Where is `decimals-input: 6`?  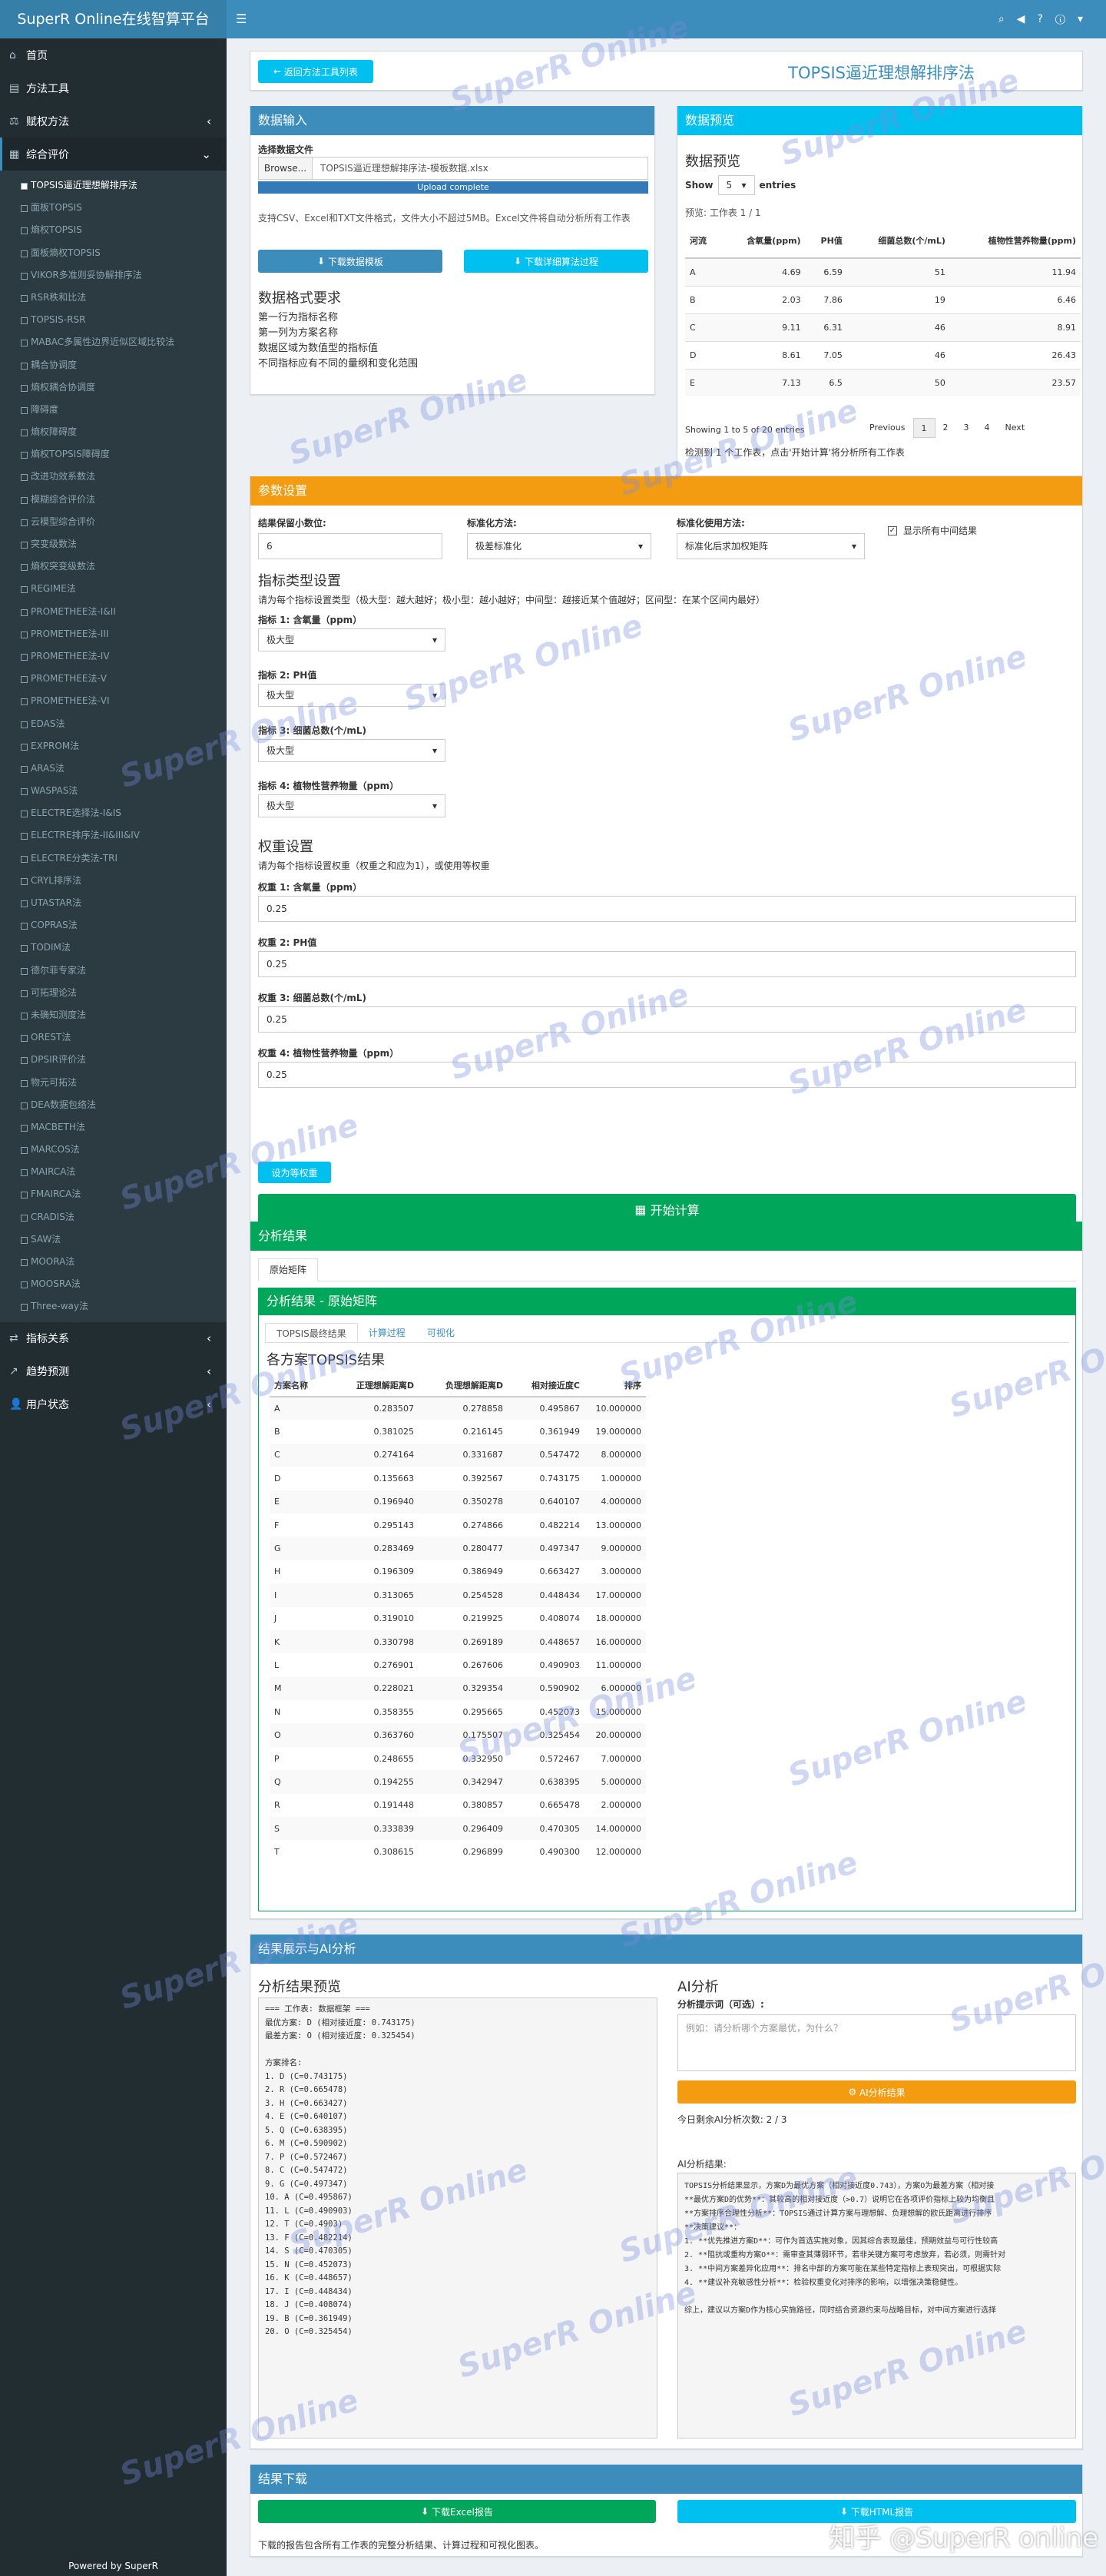 decimals-input: 6 is located at coordinates (350, 546).